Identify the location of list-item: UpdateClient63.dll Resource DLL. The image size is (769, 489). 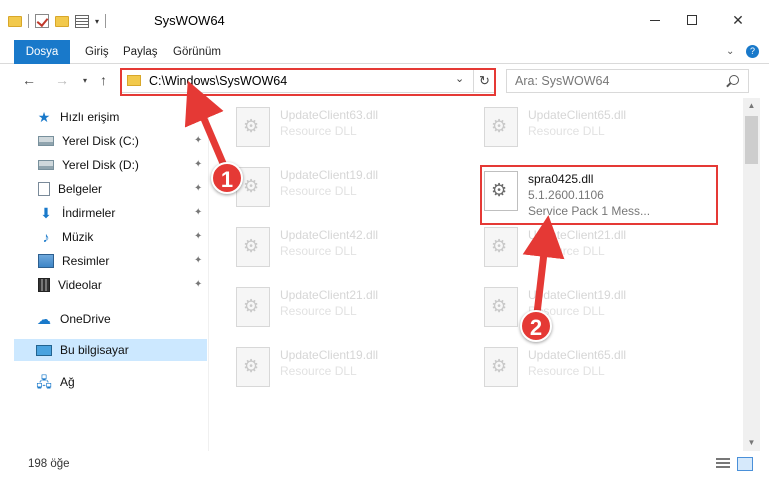
(353, 129).